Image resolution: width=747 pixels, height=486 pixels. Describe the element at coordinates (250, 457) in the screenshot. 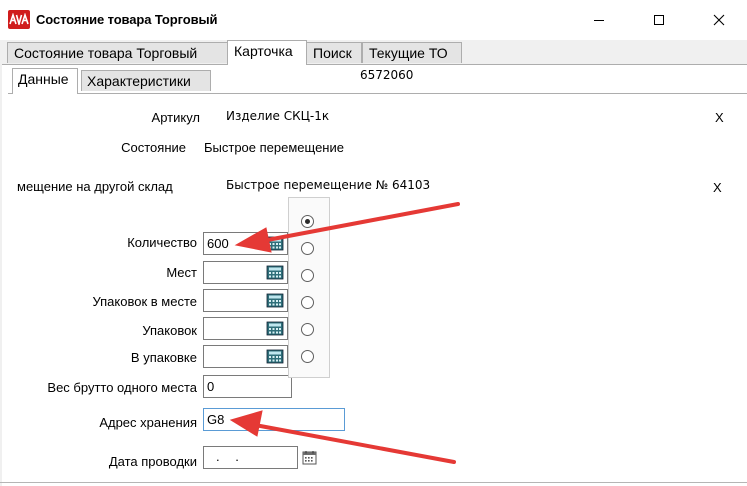

I see `posting-date-field: . .` at that location.